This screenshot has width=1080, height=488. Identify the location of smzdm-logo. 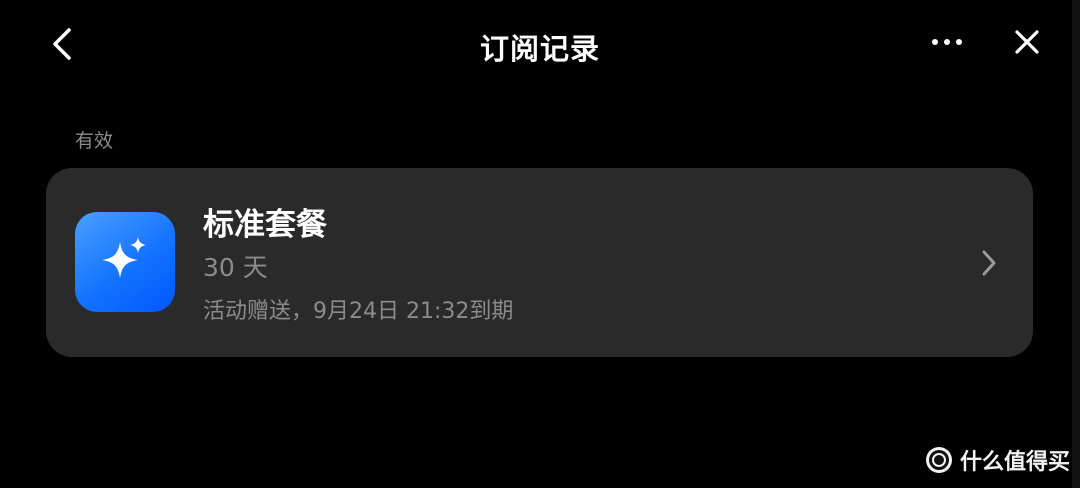
(938, 460).